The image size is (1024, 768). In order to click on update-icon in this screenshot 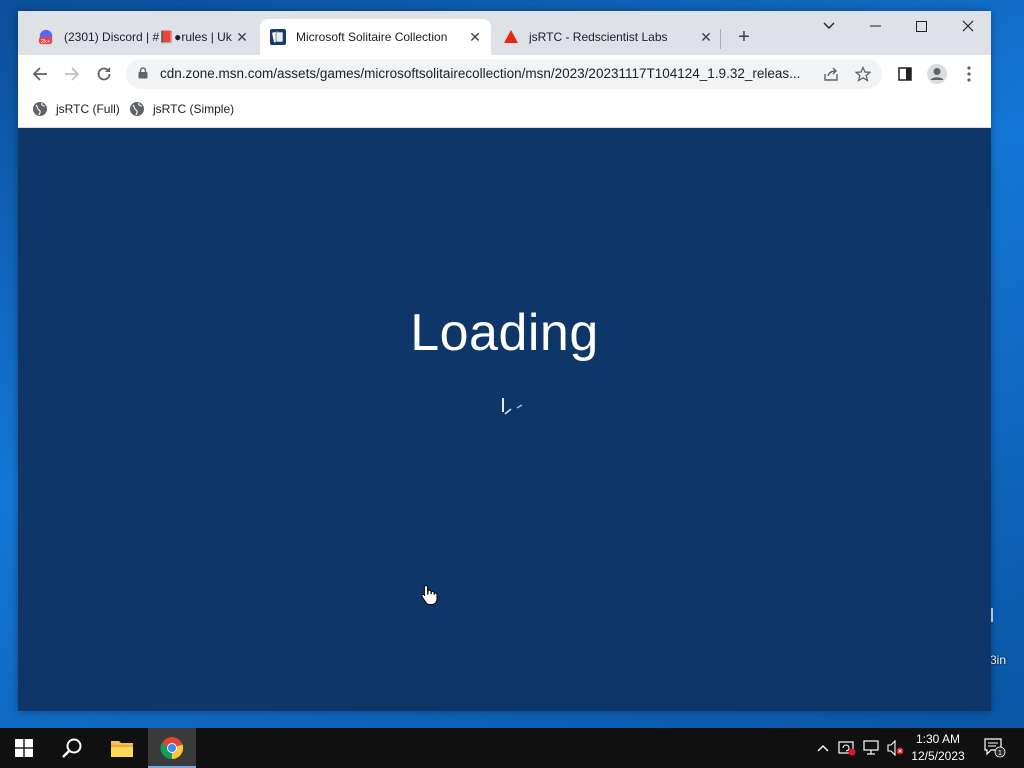, I will do `click(847, 748)`.